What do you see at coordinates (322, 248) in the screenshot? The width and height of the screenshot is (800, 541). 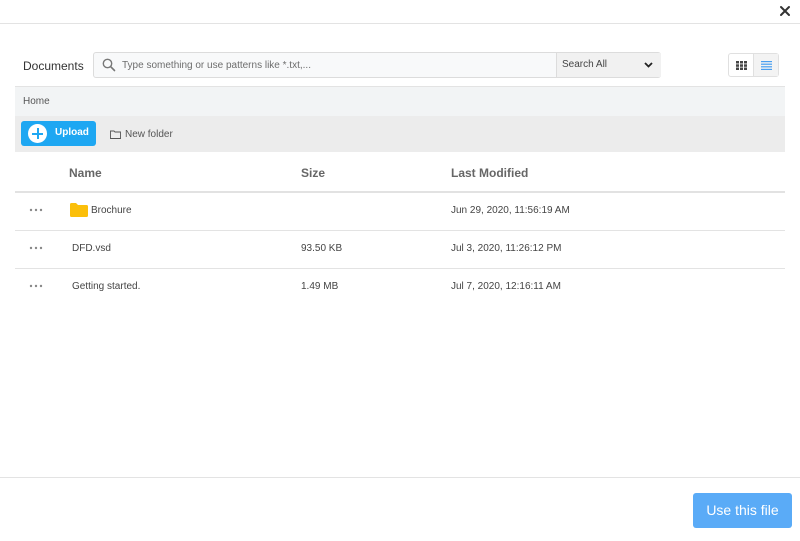 I see `file-size: 93.50 KB` at bounding box center [322, 248].